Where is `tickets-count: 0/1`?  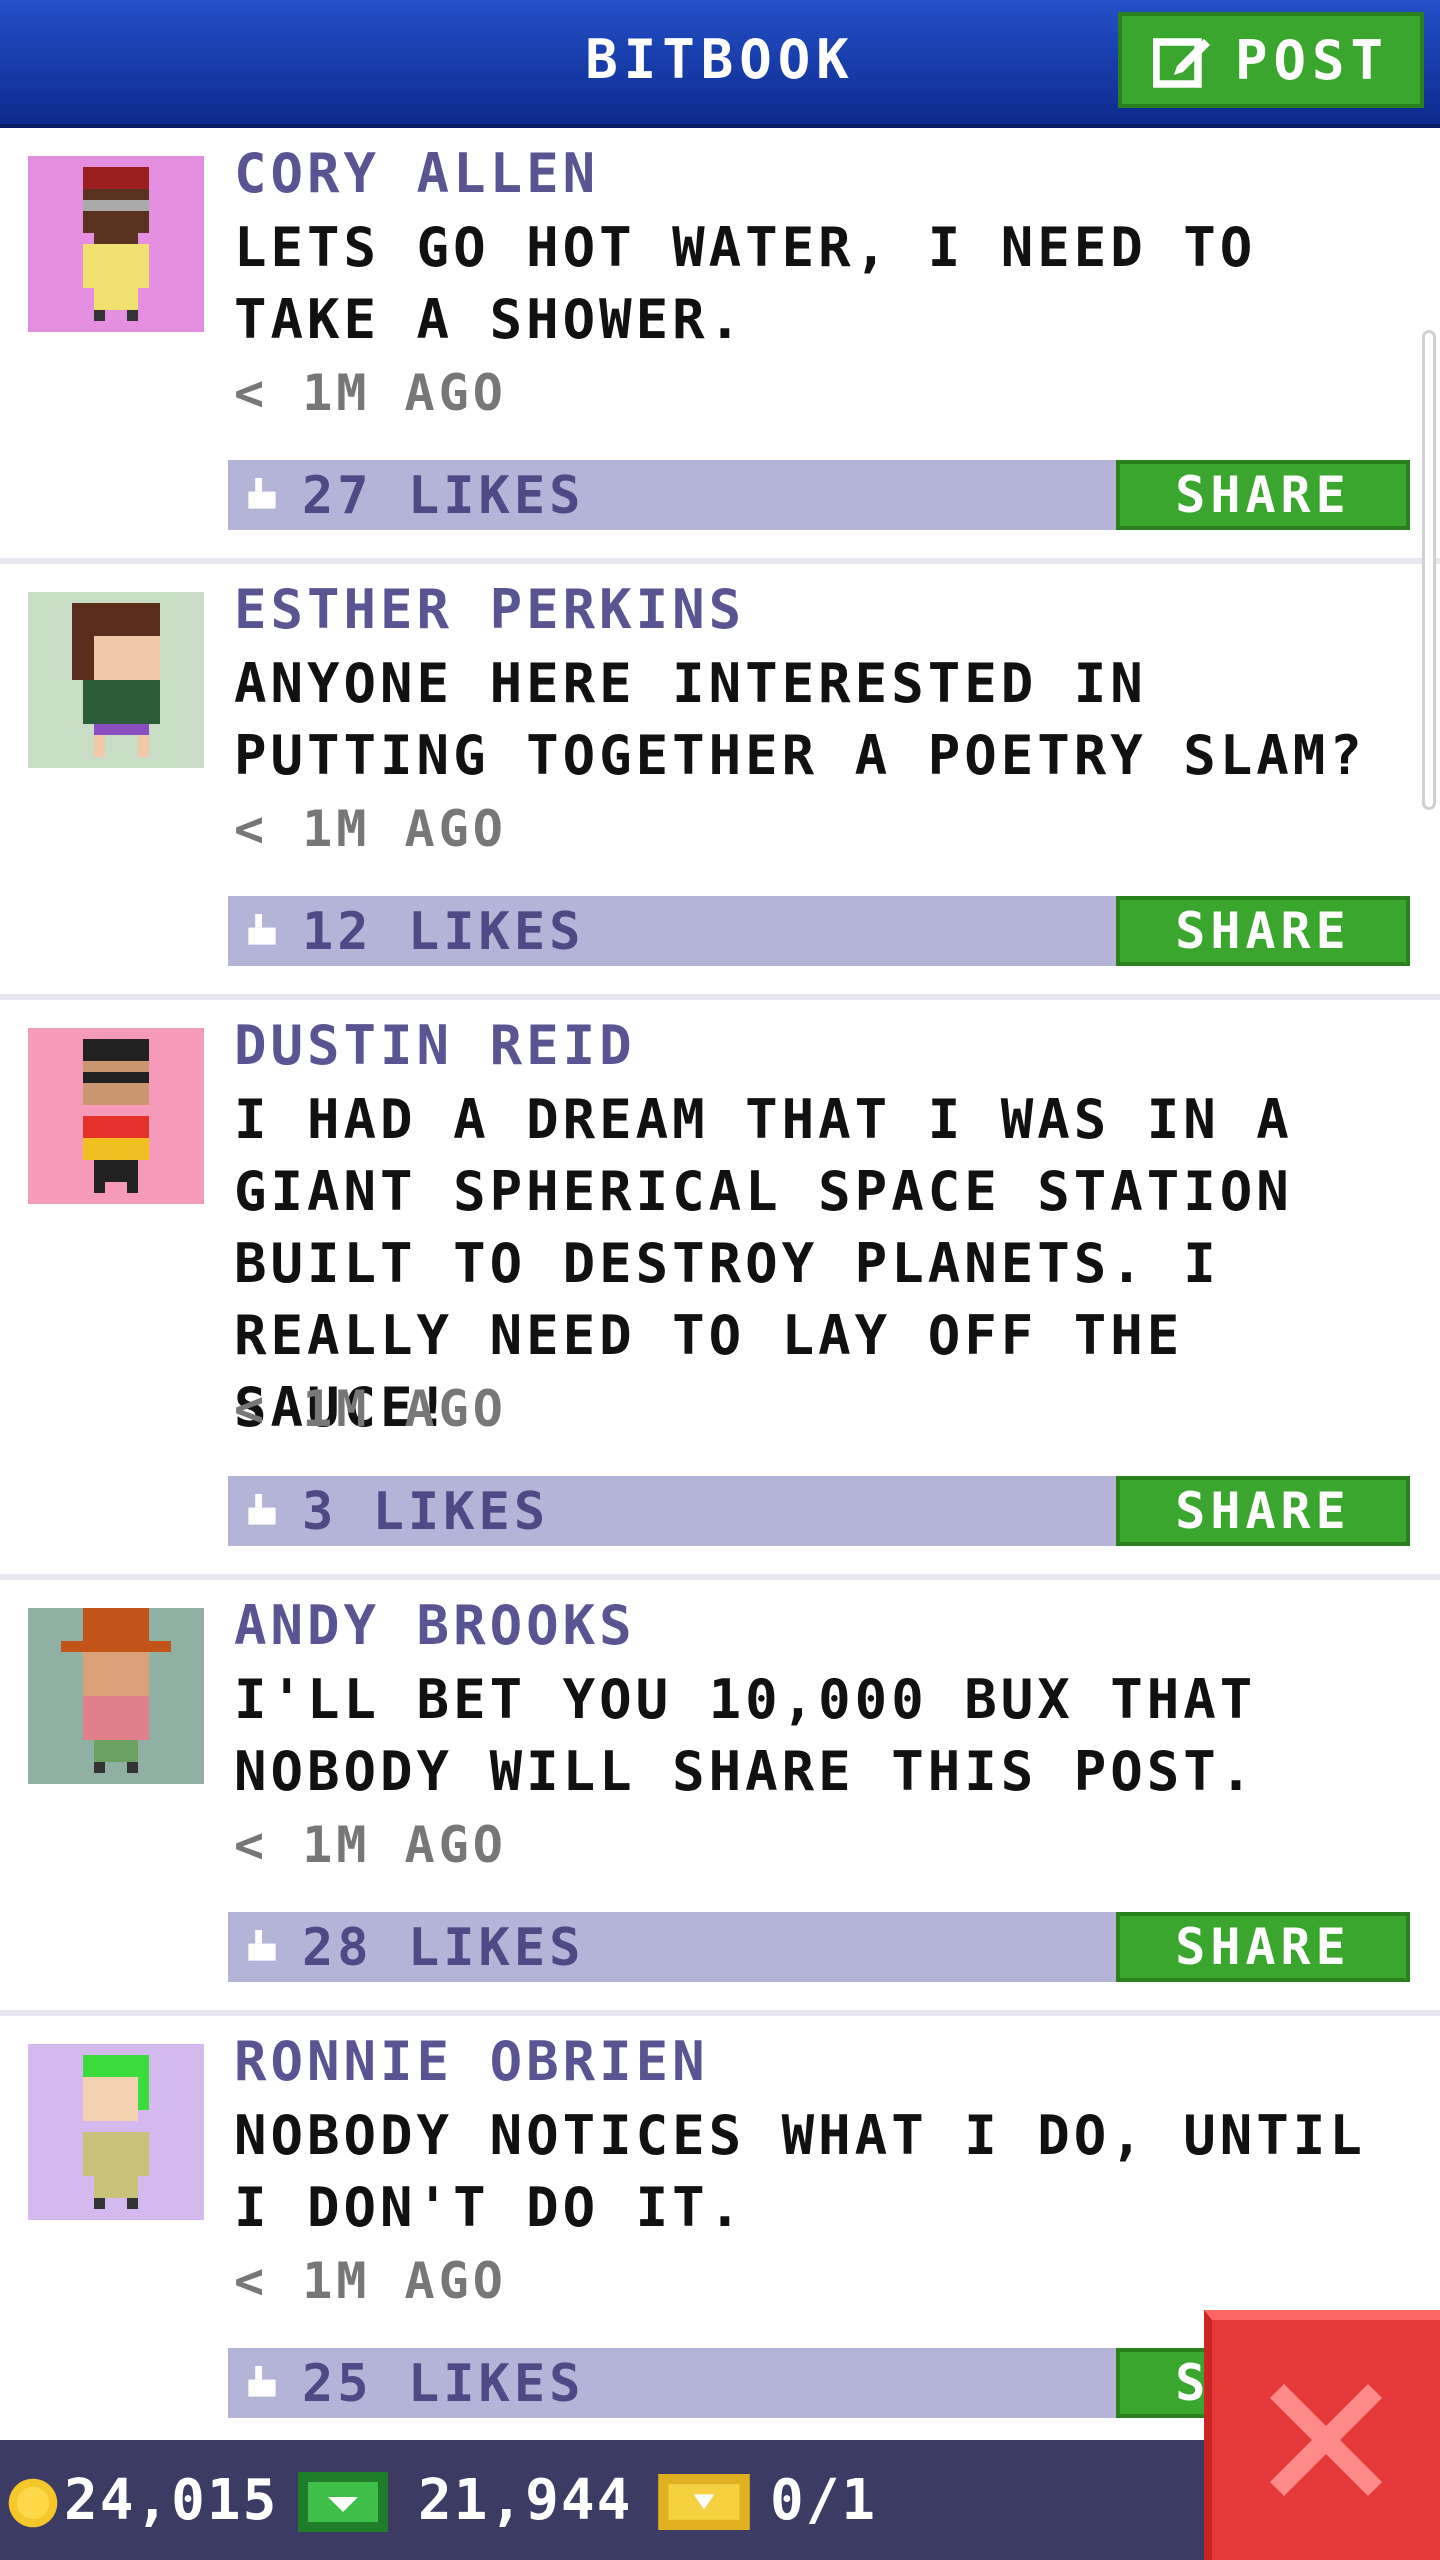 tickets-count: 0/1 is located at coordinates (824, 2500).